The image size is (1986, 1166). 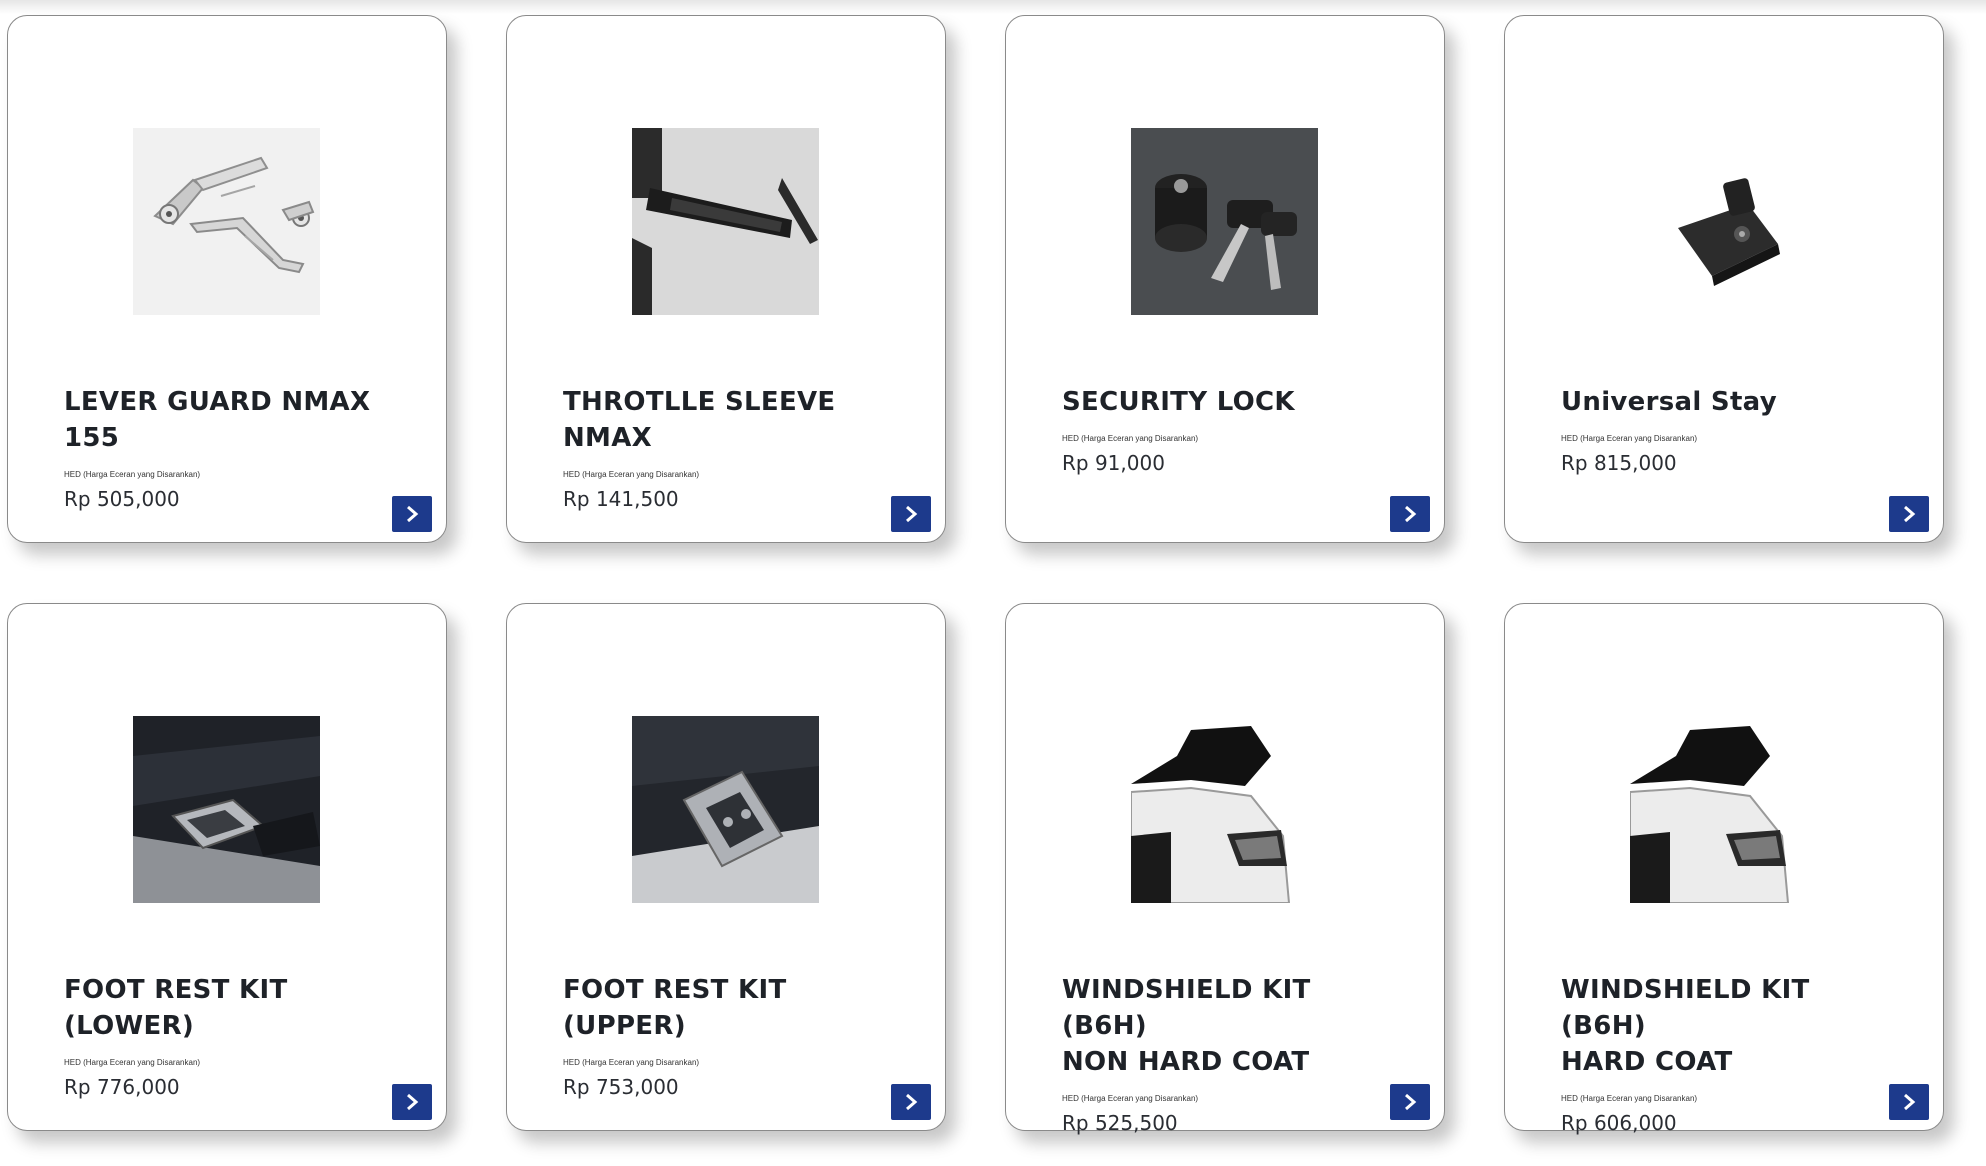 I want to click on product-name: Universal Stay, so click(x=1731, y=402).